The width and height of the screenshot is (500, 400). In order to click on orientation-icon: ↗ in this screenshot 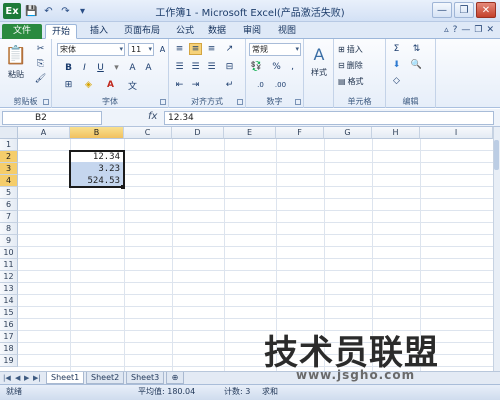, I will do `click(229, 49)`.